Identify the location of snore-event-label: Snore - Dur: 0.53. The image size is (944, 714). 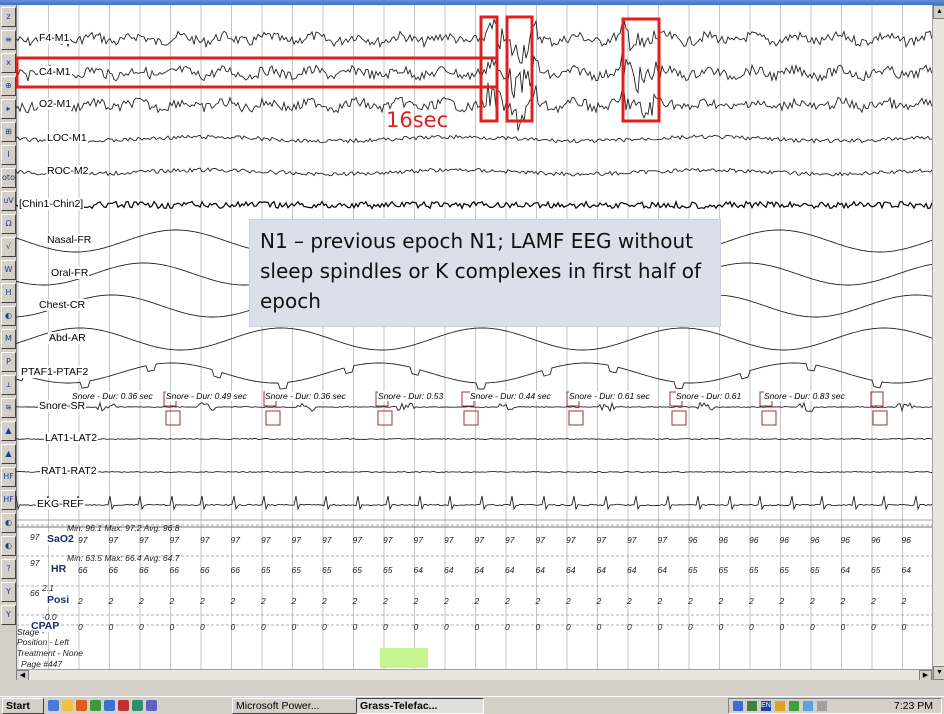
(411, 396).